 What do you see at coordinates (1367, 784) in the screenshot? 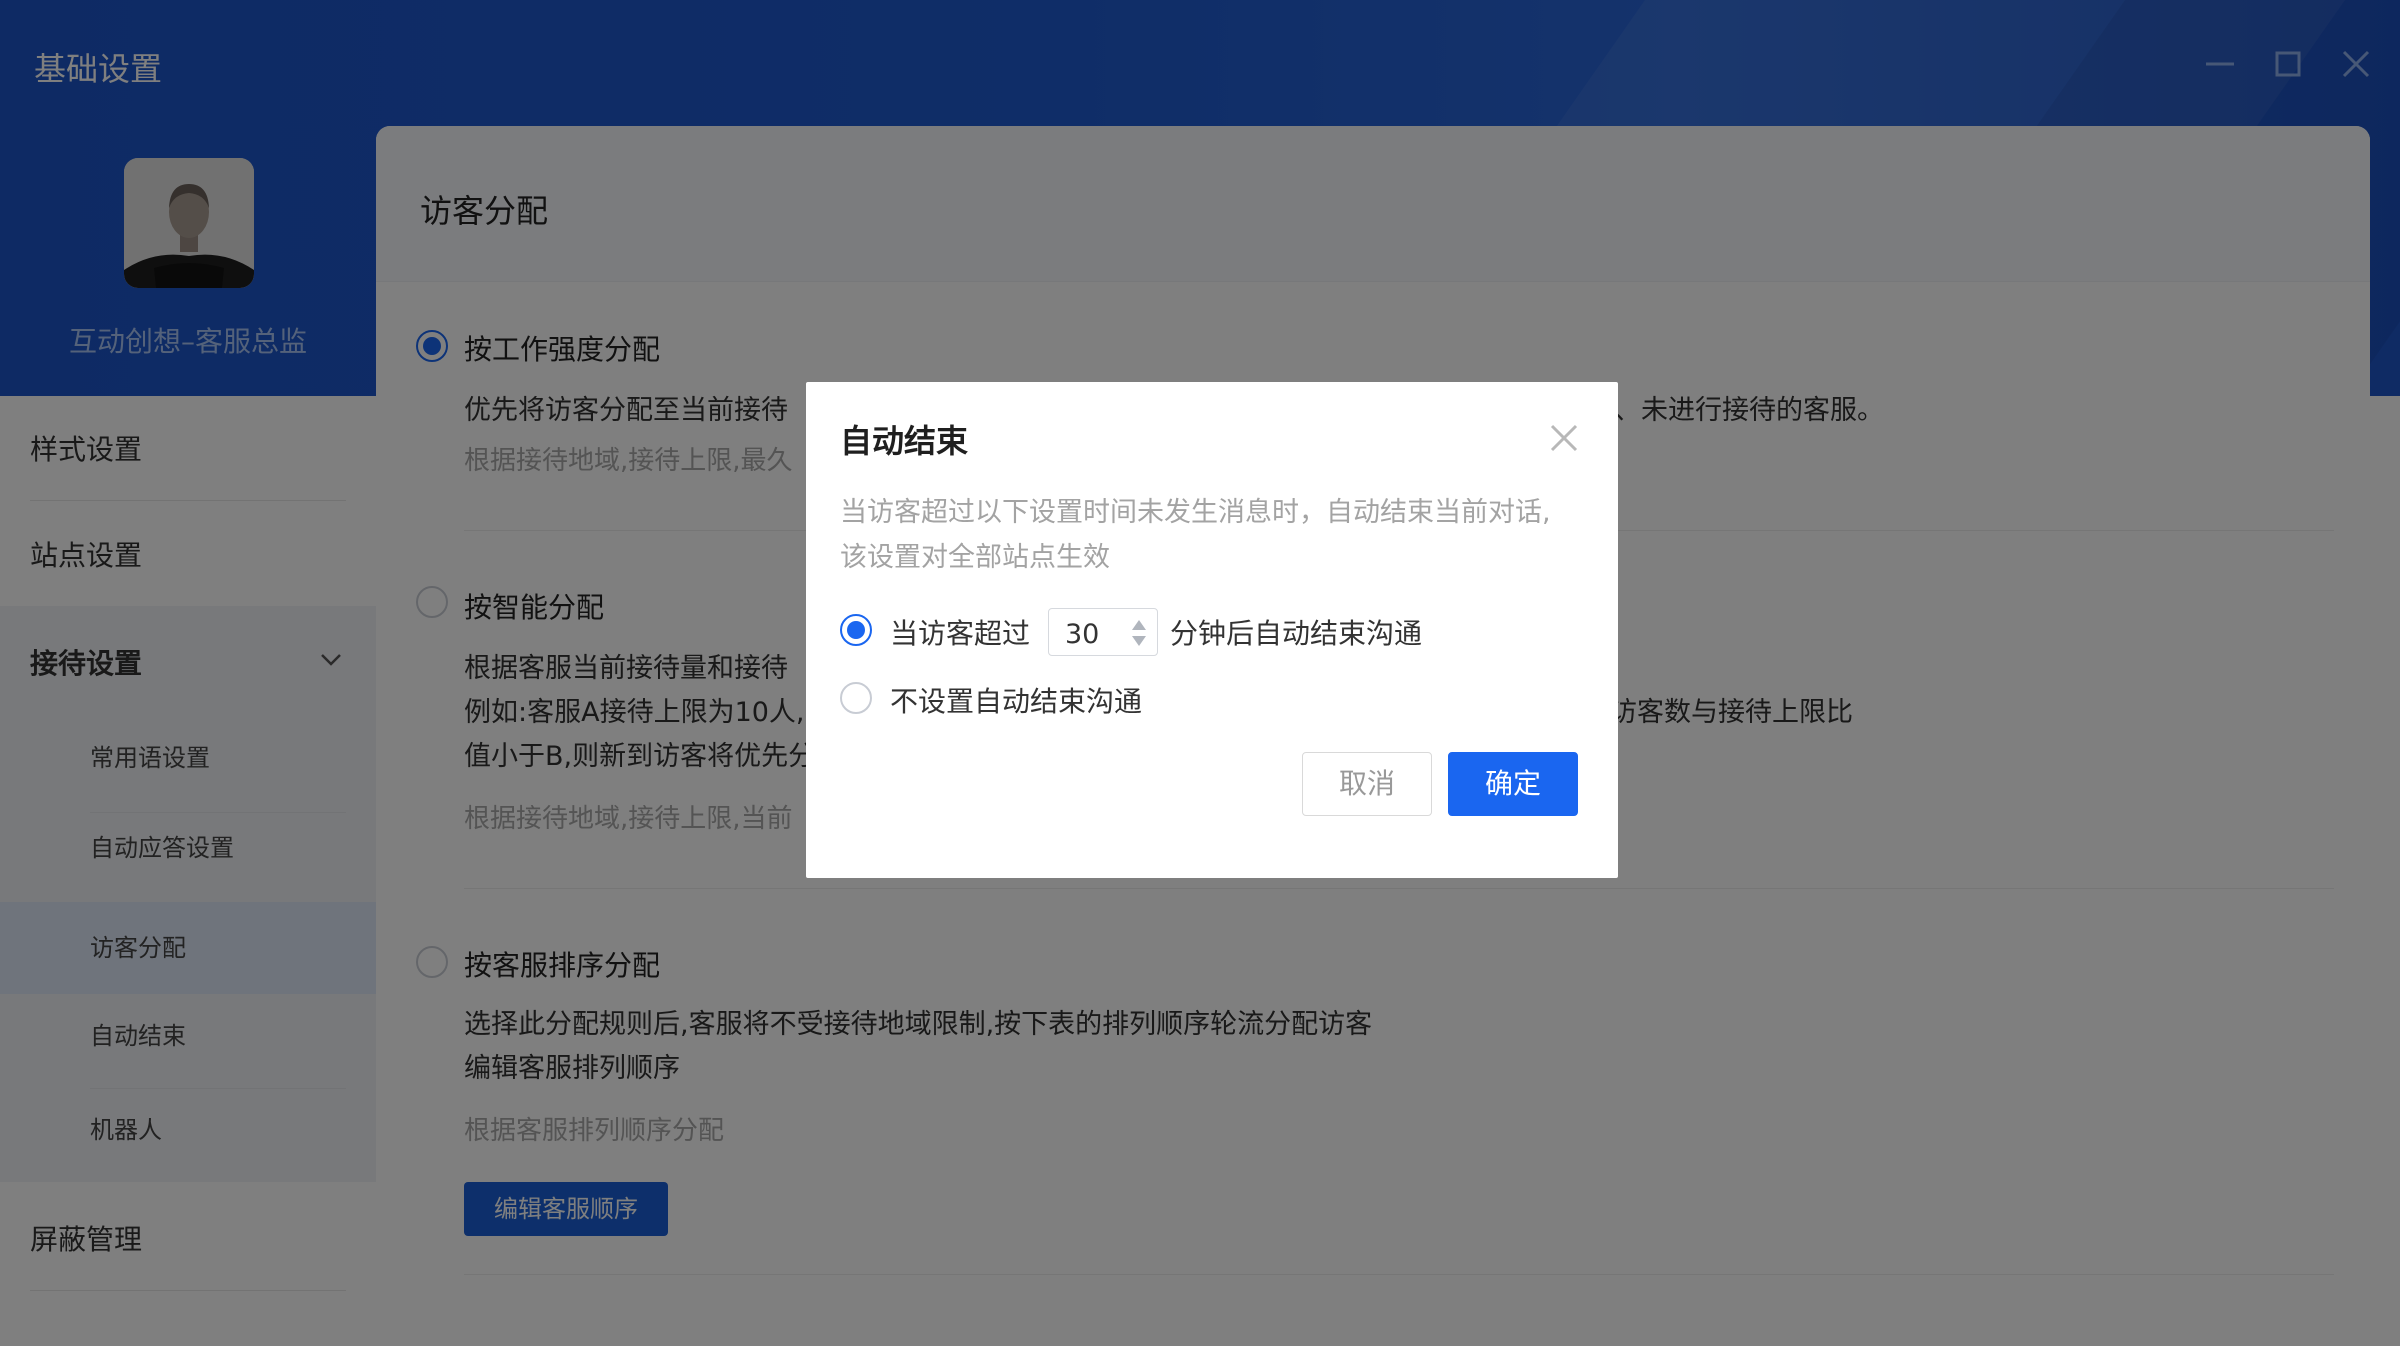
I see `cancel-button: 取消` at bounding box center [1367, 784].